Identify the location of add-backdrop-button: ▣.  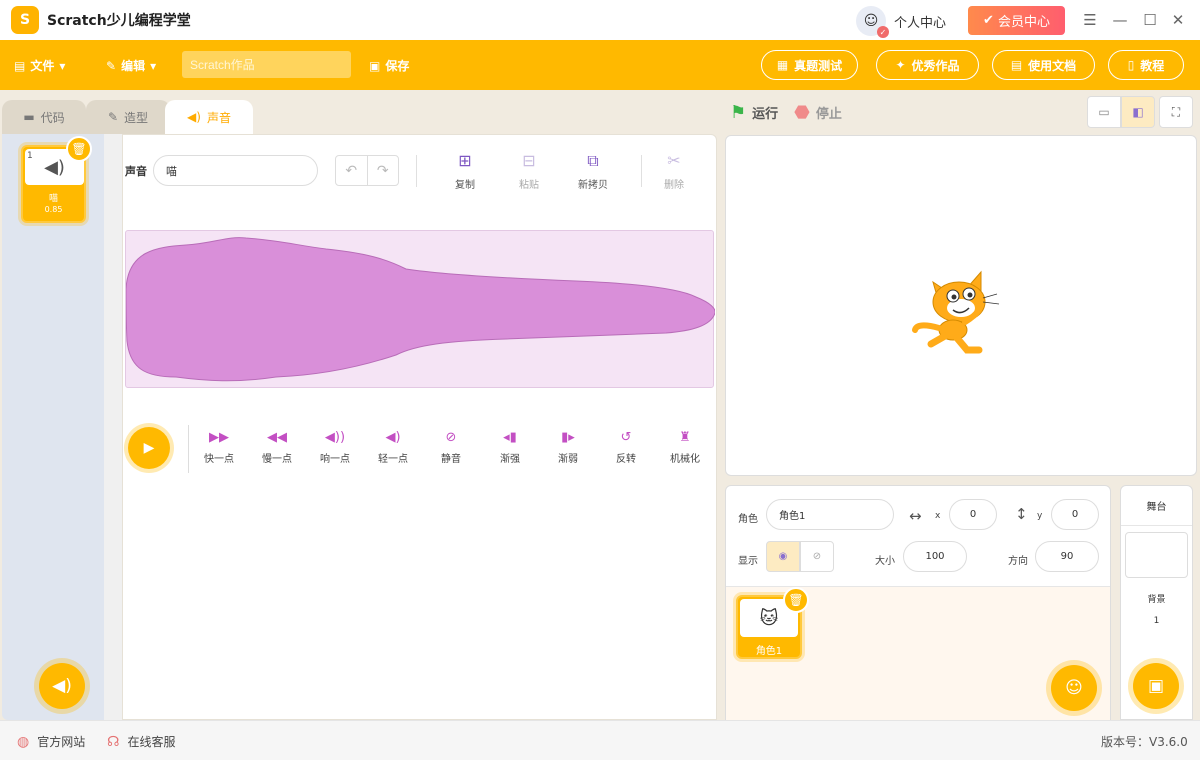
(1156, 686).